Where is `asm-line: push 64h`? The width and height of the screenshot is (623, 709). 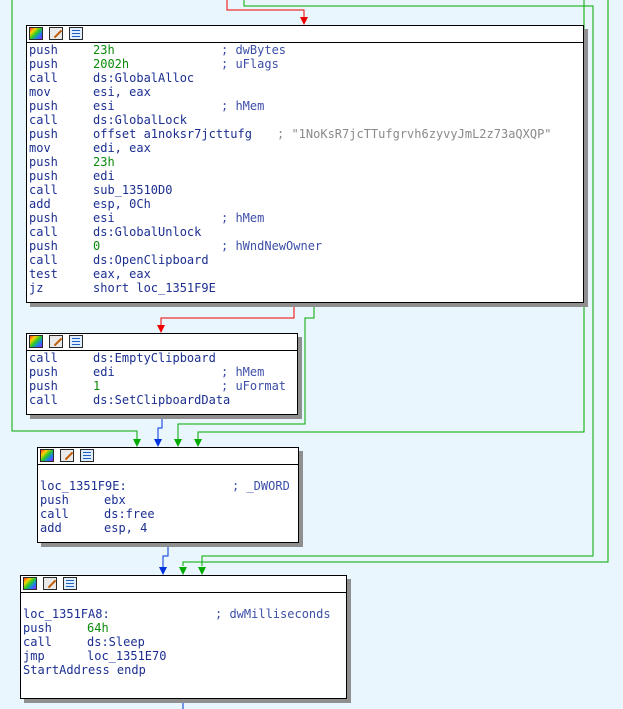
asm-line: push 64h is located at coordinates (184, 628).